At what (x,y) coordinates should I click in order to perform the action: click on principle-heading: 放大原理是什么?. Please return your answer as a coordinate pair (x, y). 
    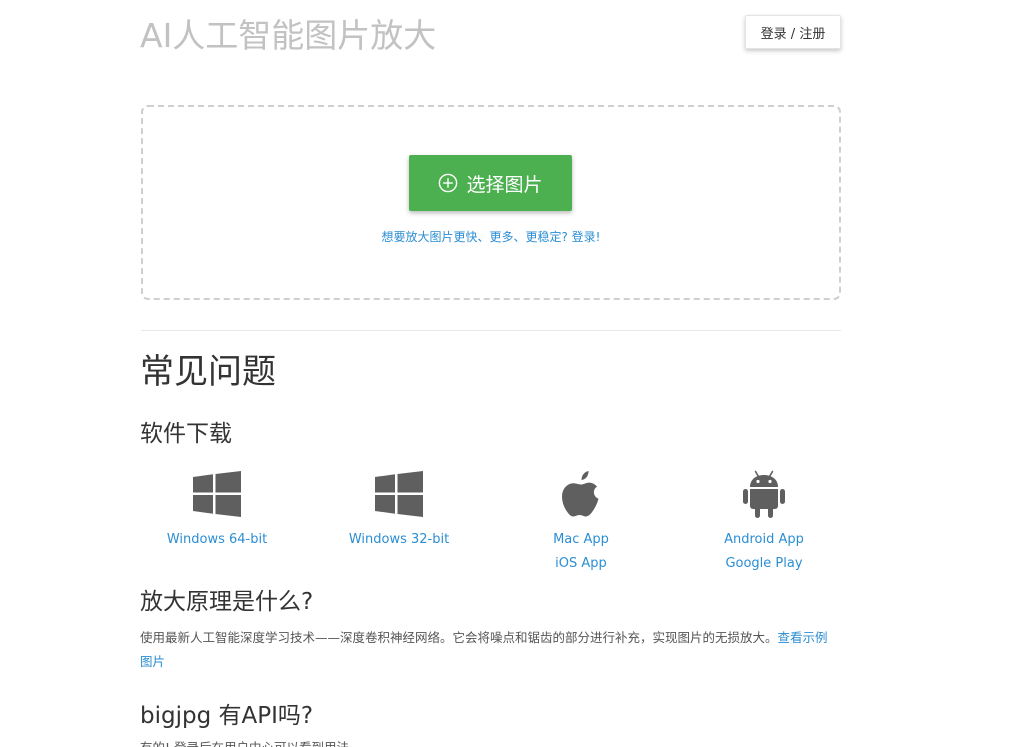
    Looking at the image, I should click on (227, 602).